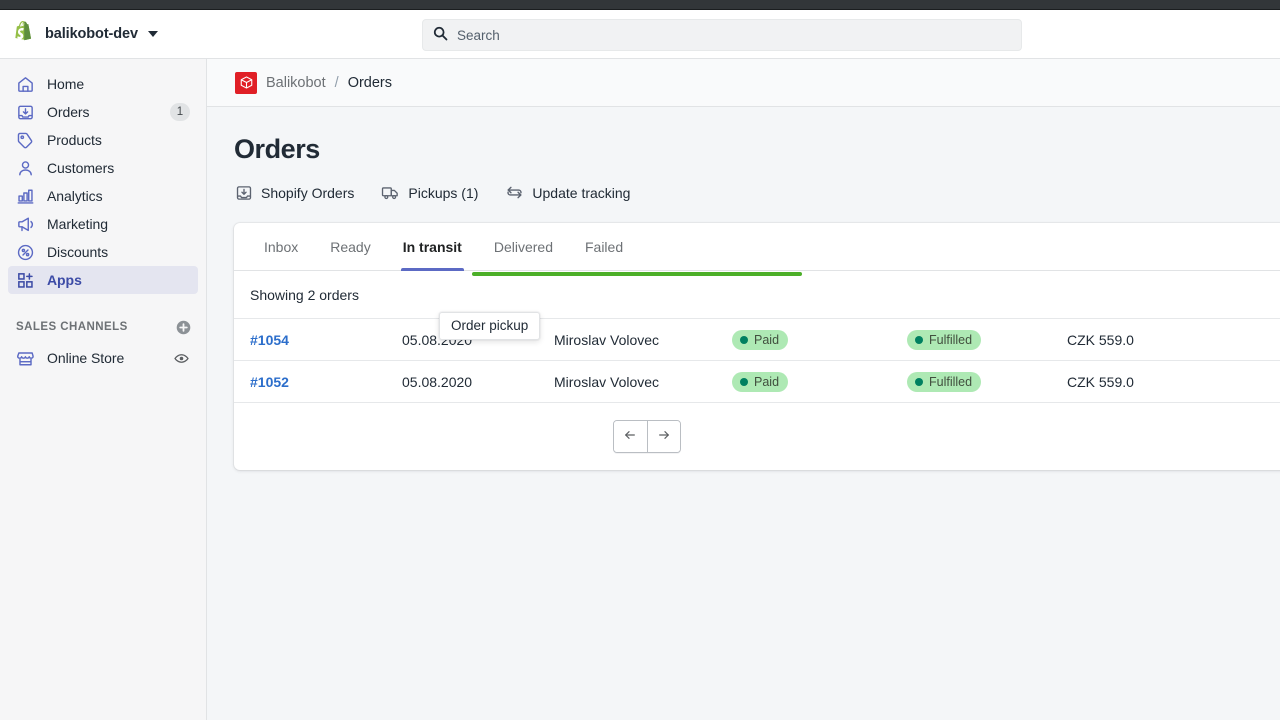  Describe the element at coordinates (103, 280) in the screenshot. I see `sidebar-item-apps: Apps` at that location.